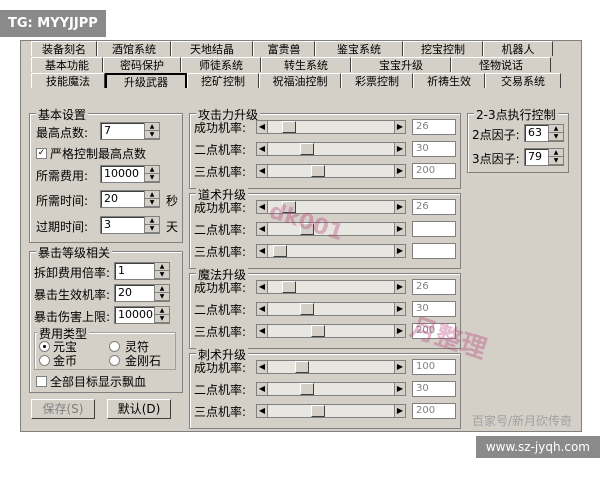 The height and width of the screenshot is (480, 600). Describe the element at coordinates (44, 346) in the screenshot. I see `radio-yuanbao` at that location.